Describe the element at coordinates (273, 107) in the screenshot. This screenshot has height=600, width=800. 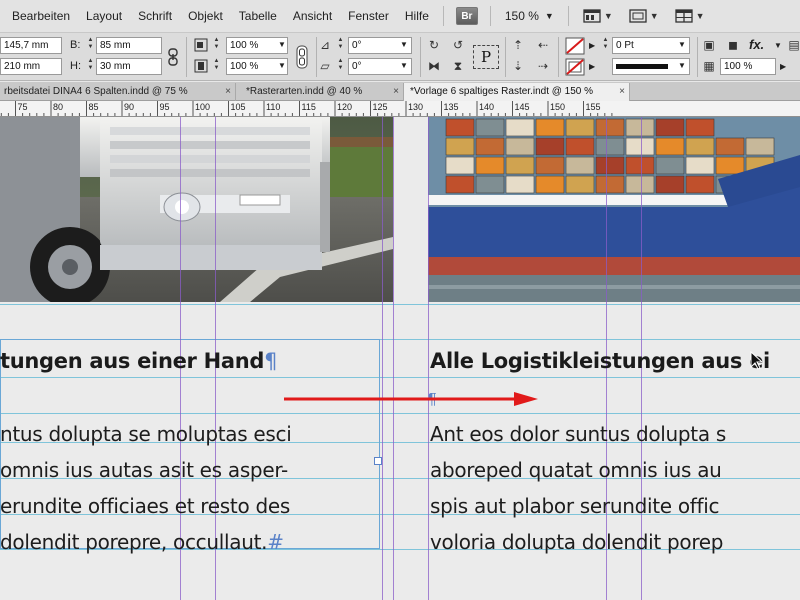
I see `ruler-tick-label: 110` at that location.